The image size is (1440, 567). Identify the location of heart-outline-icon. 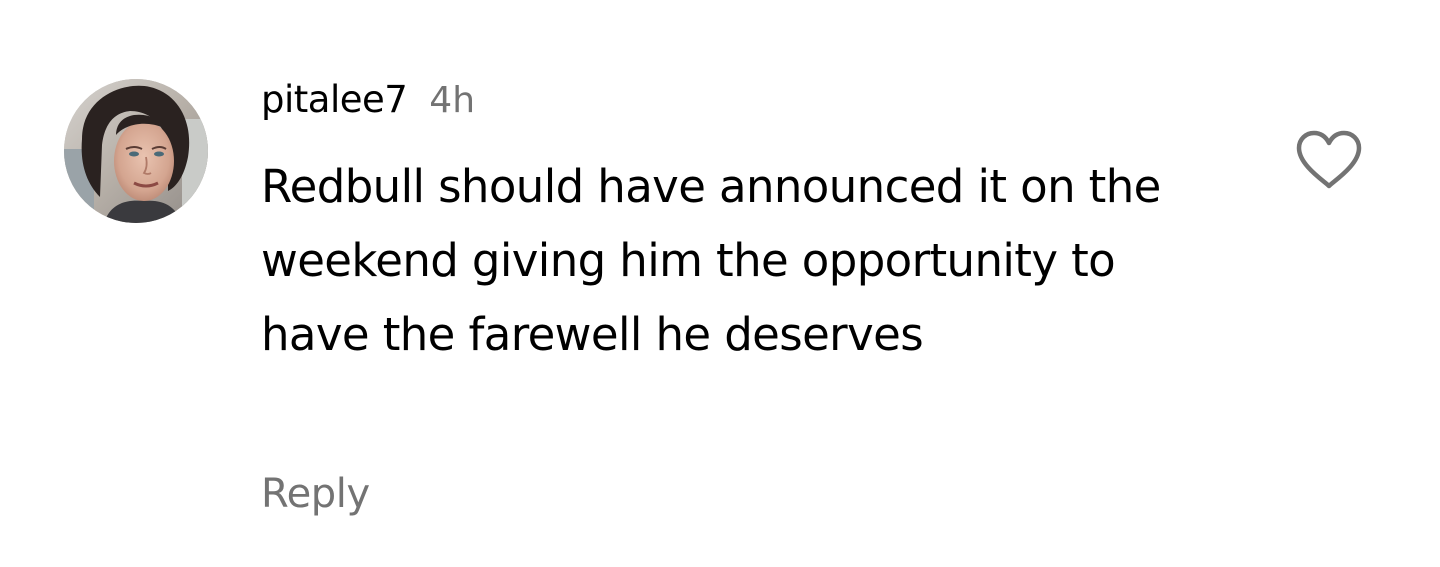
(1329, 159).